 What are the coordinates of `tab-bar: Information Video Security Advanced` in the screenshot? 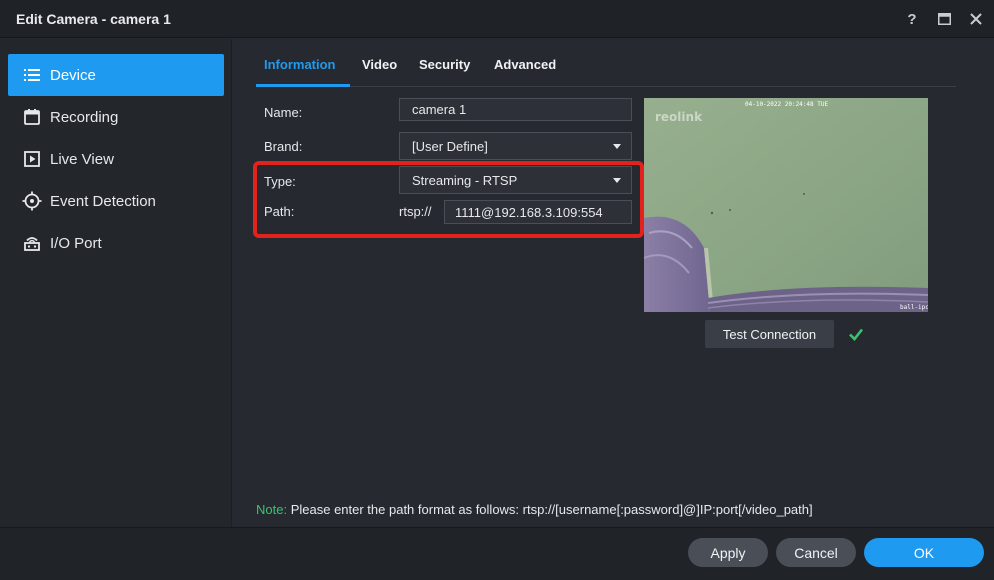 It's located at (606, 63).